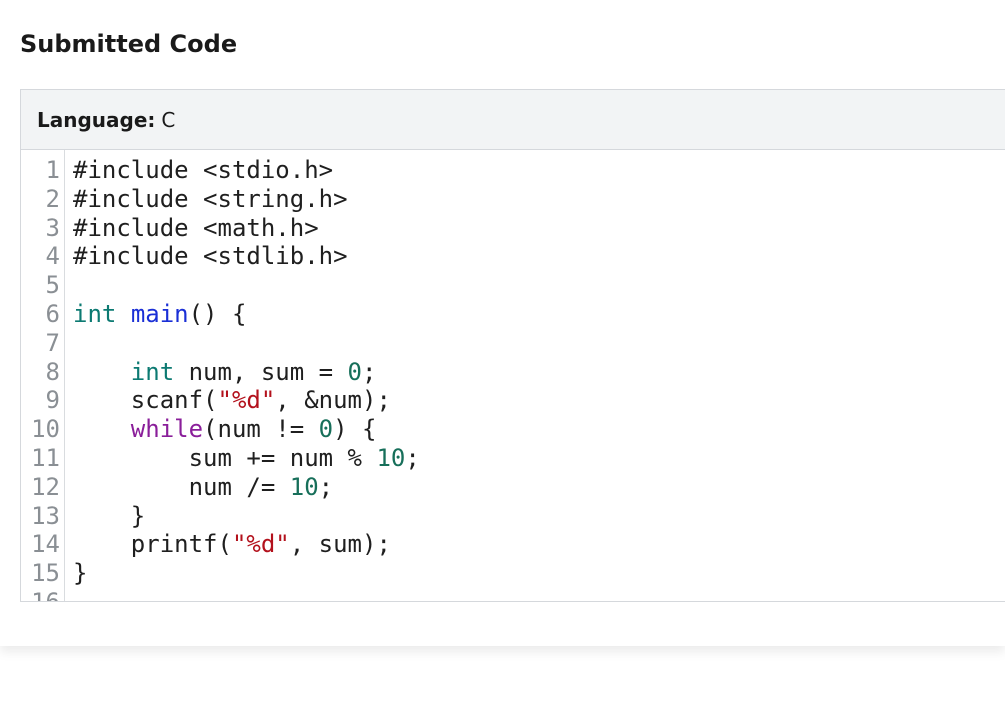  What do you see at coordinates (225, 457) in the screenshot?
I see `code-token: sum += num %` at bounding box center [225, 457].